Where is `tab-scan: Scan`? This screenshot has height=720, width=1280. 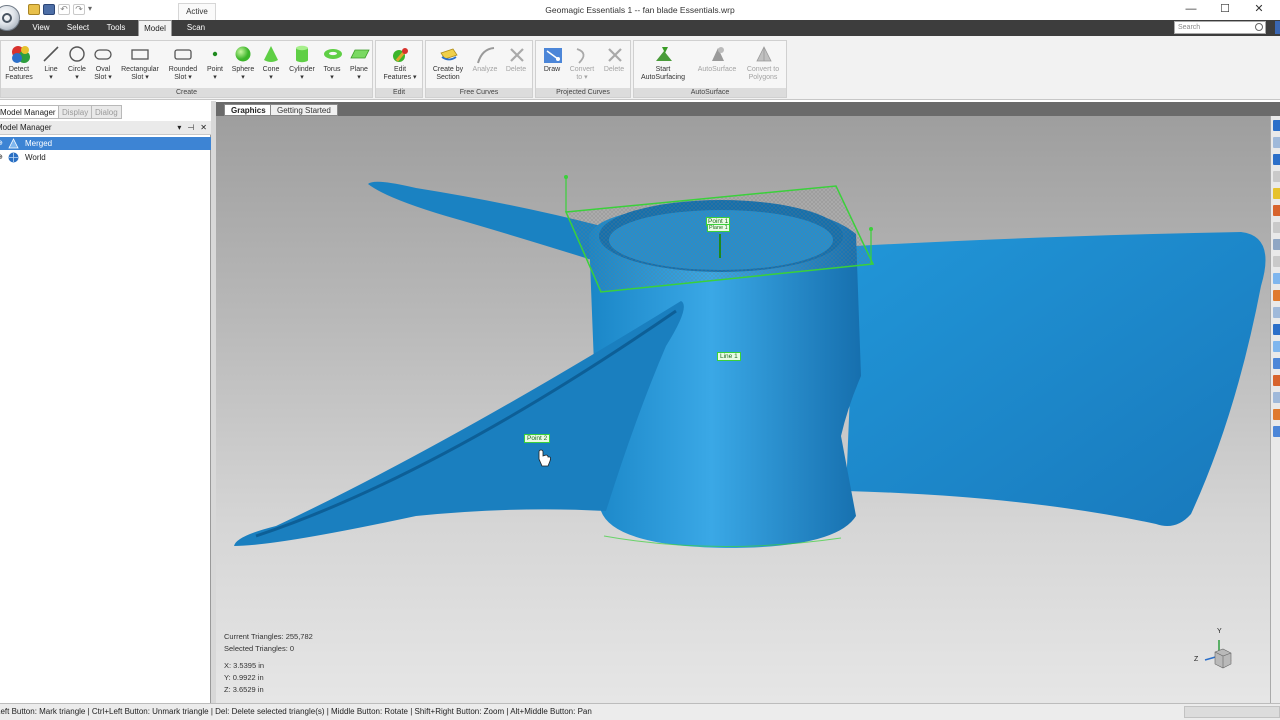 tab-scan: Scan is located at coordinates (196, 28).